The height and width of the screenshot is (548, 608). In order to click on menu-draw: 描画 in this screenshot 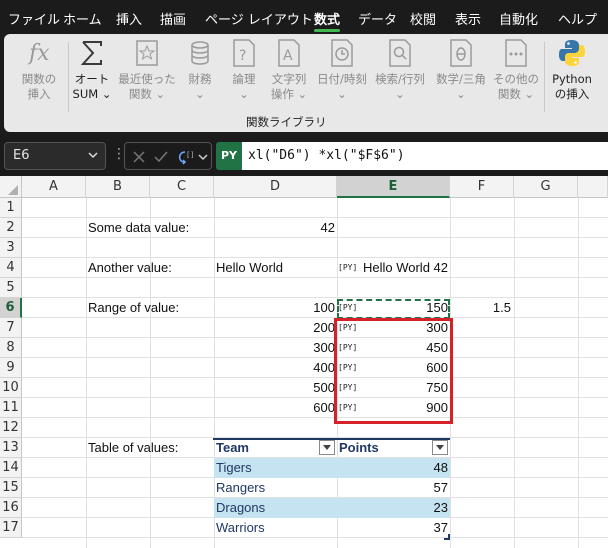, I will do `click(173, 18)`.